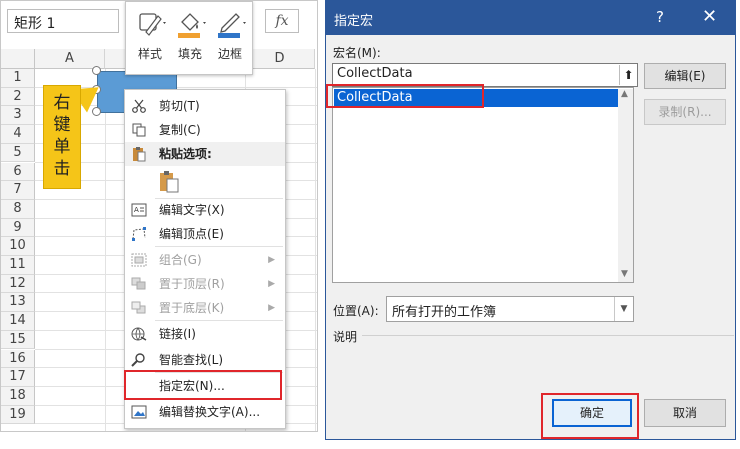 Image resolution: width=740 pixels, height=449 pixels. What do you see at coordinates (18, 190) in the screenshot?
I see `row-header: 7` at bounding box center [18, 190].